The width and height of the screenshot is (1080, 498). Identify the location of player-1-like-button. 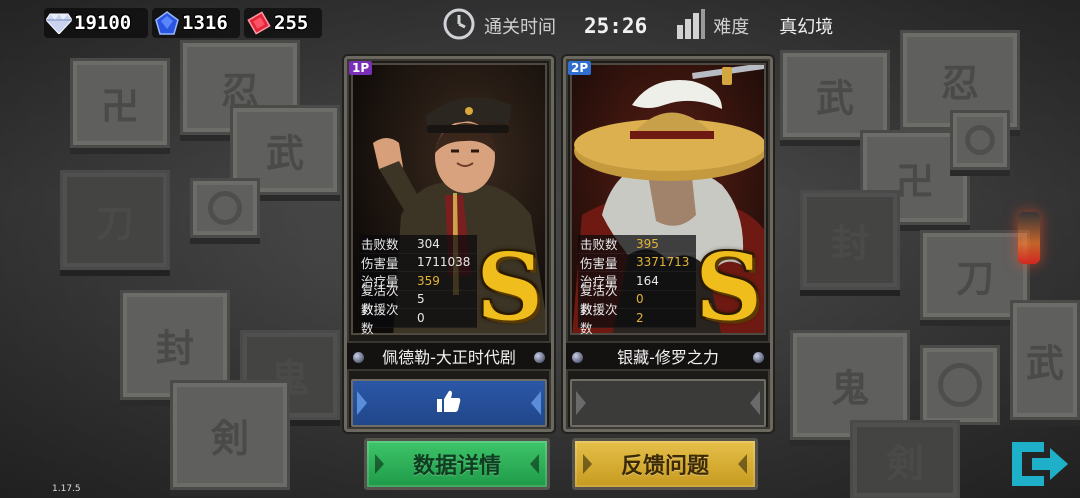
(449, 403).